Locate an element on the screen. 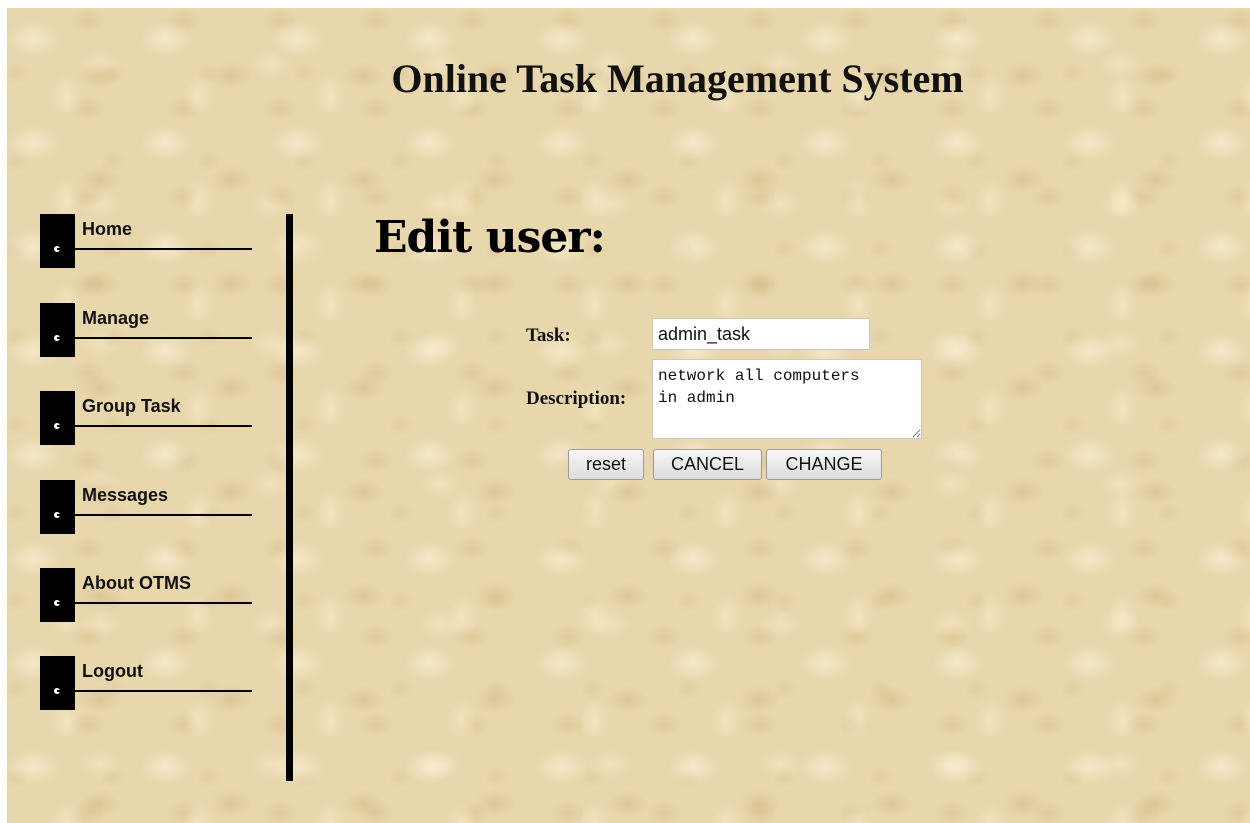 This screenshot has width=1250, height=823. description-textarea: network all computers in admin is located at coordinates (787, 399).